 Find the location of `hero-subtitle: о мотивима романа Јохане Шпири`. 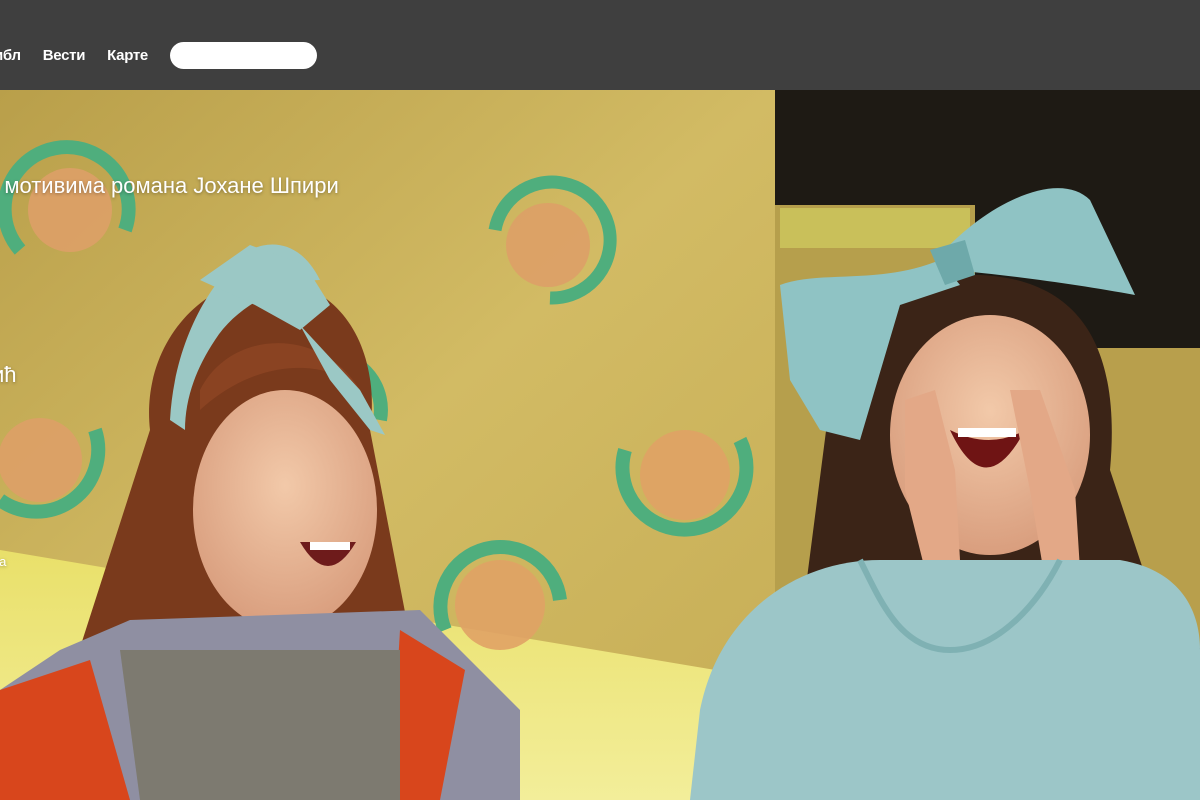

hero-subtitle: о мотивима романа Јохане Шпири is located at coordinates (169, 185).